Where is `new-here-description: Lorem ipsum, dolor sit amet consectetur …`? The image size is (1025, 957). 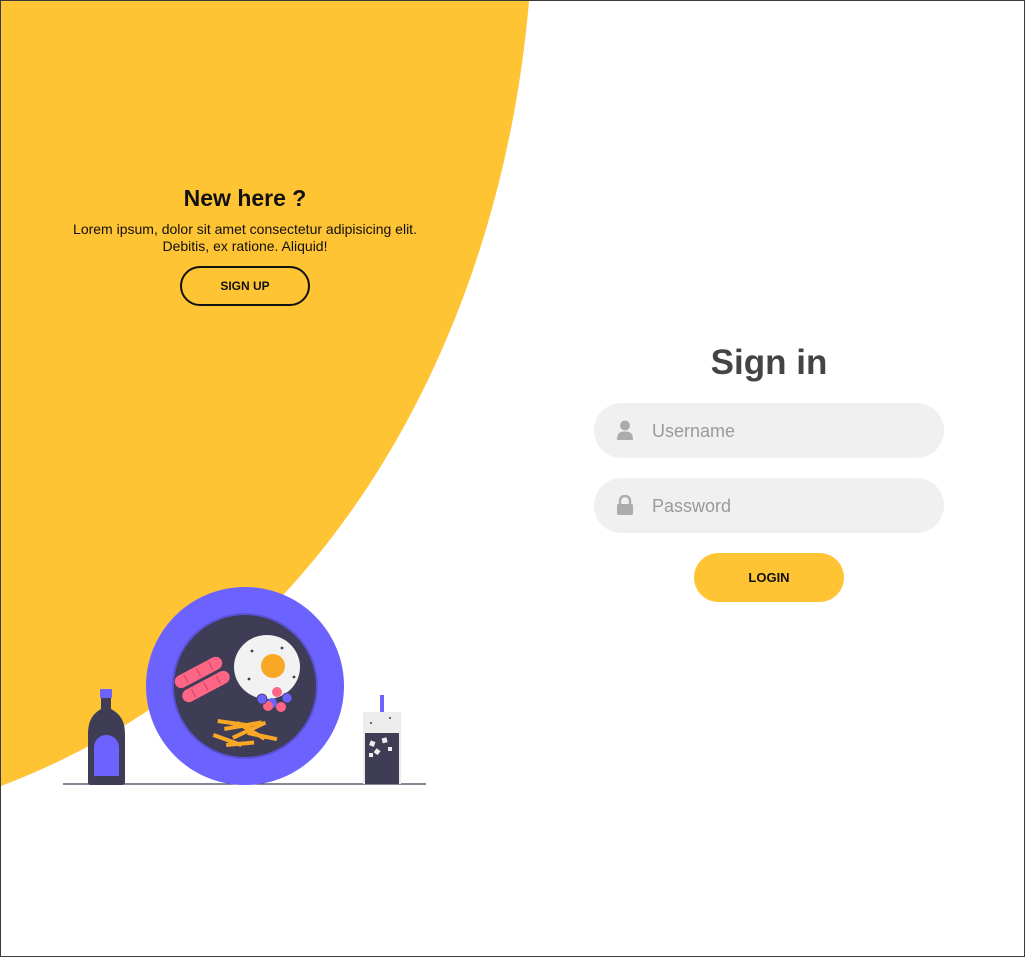 new-here-description: Lorem ipsum, dolor sit amet consectetur … is located at coordinates (245, 237).